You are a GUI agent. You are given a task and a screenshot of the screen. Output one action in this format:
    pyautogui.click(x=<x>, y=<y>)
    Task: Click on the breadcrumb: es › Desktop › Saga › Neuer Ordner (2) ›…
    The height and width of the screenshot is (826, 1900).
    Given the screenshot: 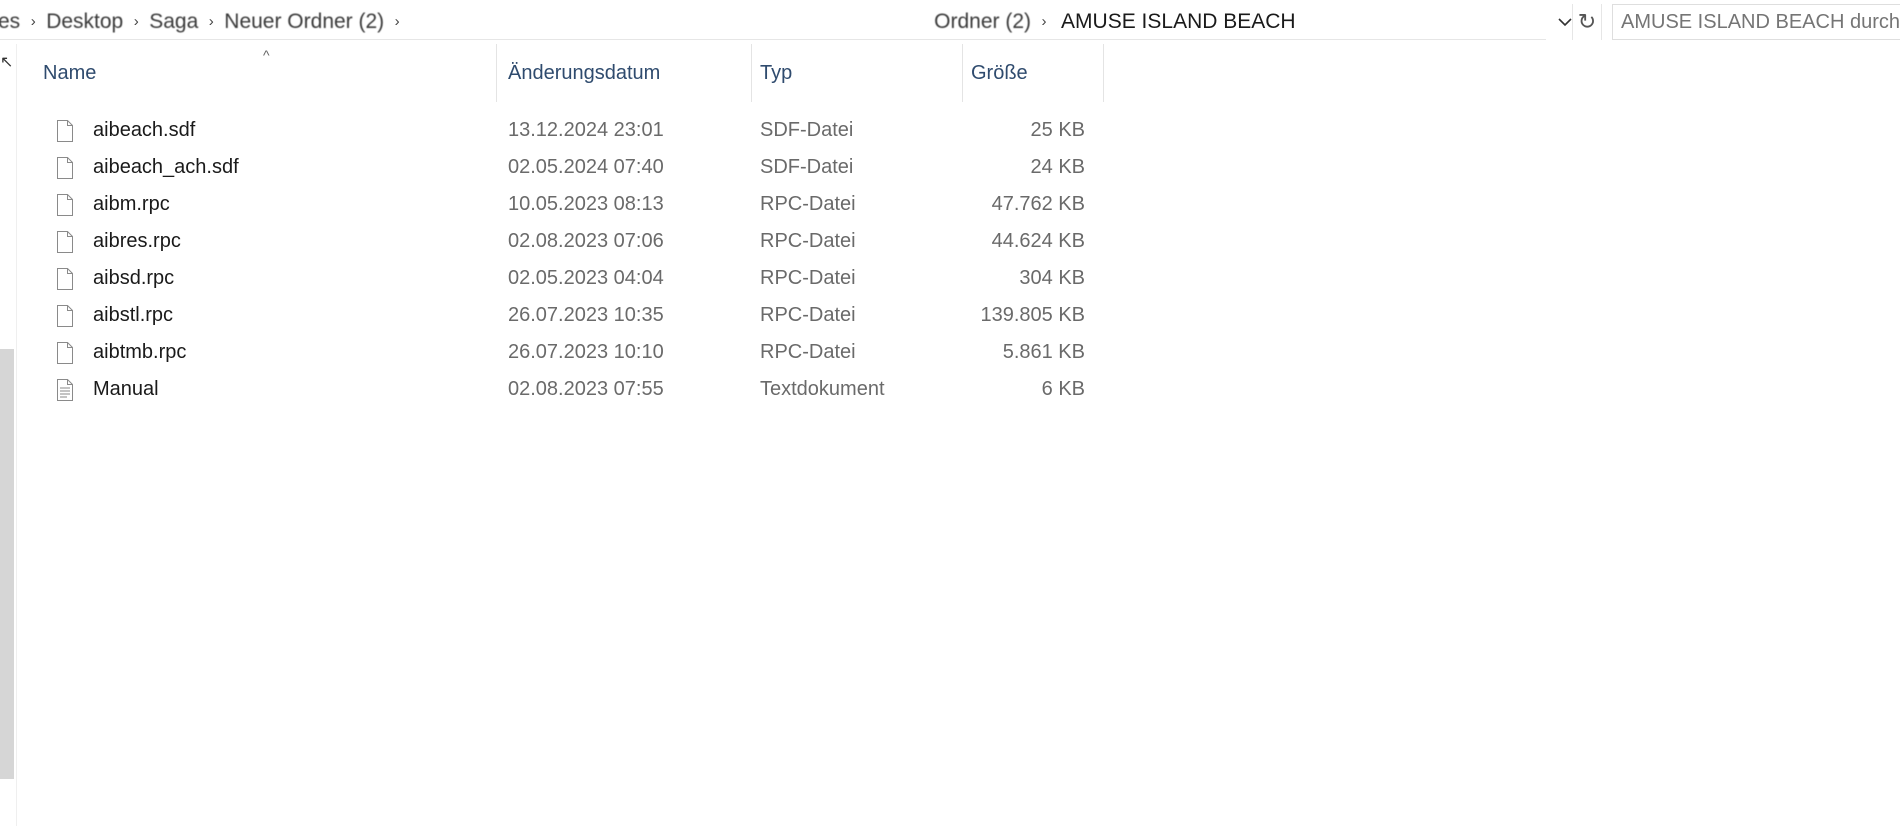 What is the action you would take?
    pyautogui.click(x=649, y=22)
    